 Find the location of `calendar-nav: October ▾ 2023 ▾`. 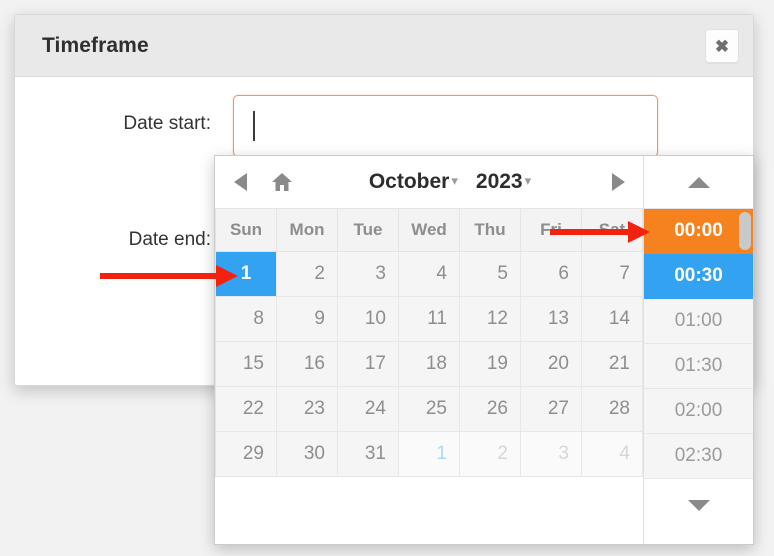

calendar-nav: October ▾ 2023 ▾ is located at coordinates (429, 182).